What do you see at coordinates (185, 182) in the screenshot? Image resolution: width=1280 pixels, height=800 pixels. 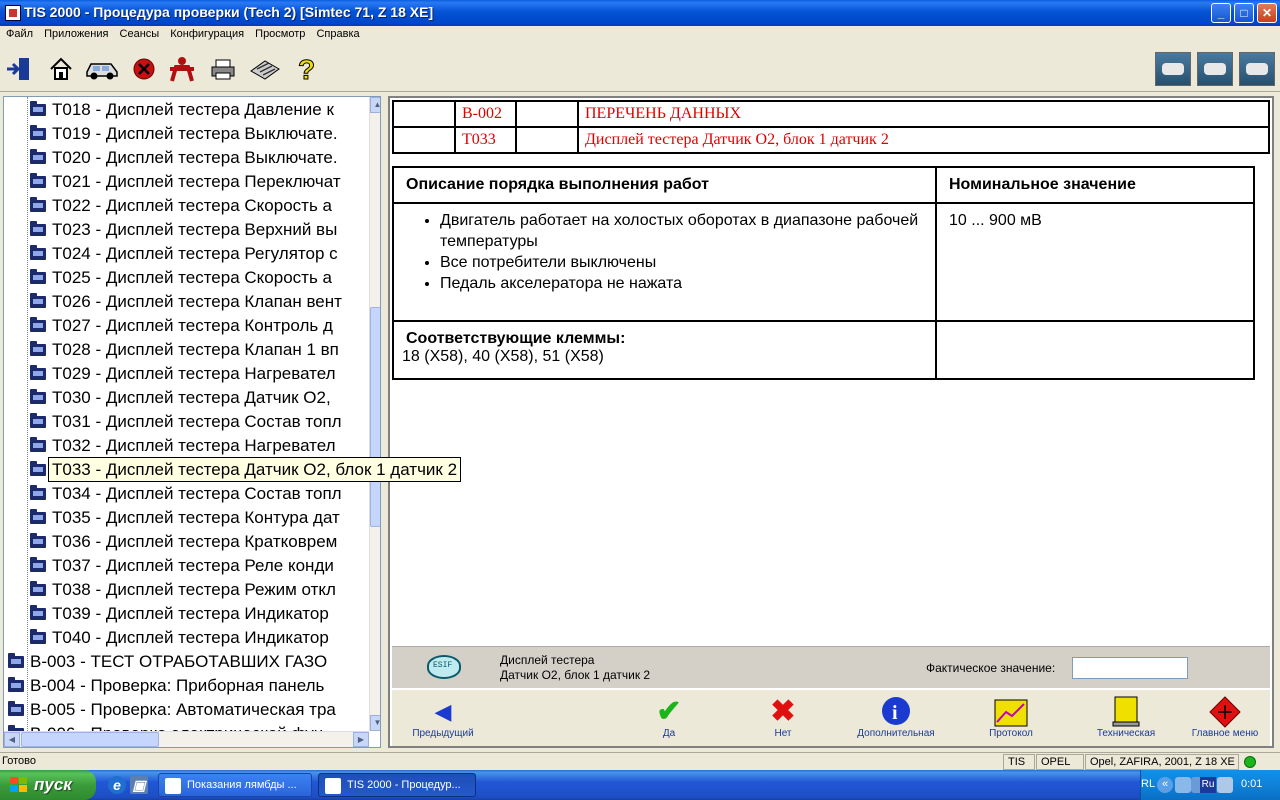 I see `tree-item: T021 - Дисплей тестера Переключат` at bounding box center [185, 182].